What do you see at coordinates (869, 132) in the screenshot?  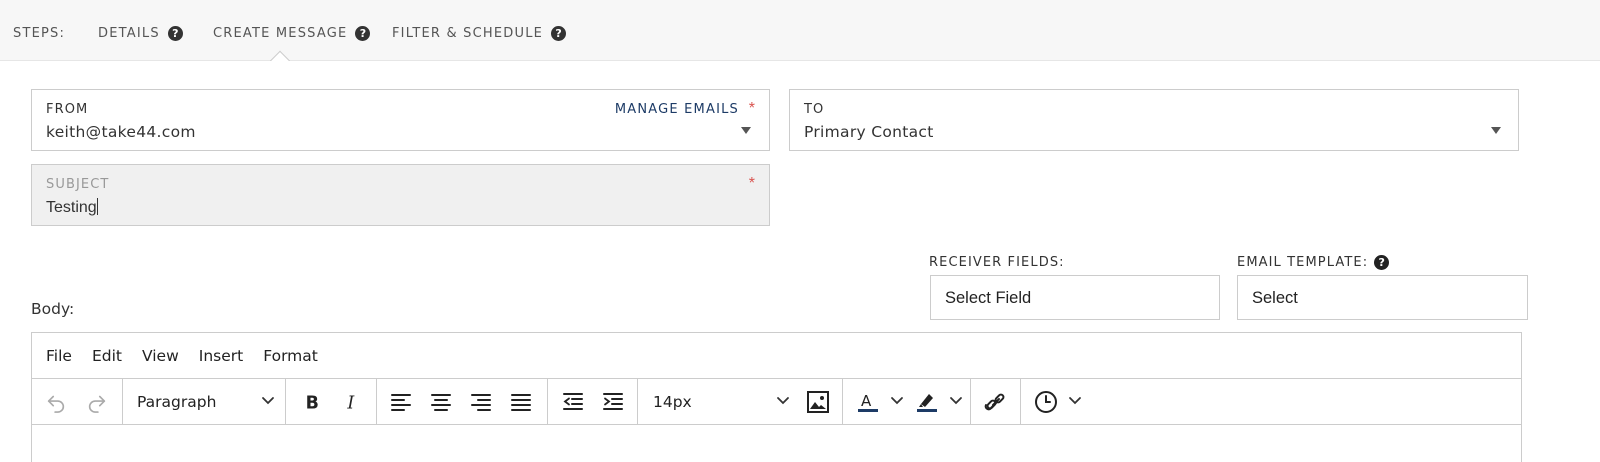 I see `to-value: Primary Contact` at bounding box center [869, 132].